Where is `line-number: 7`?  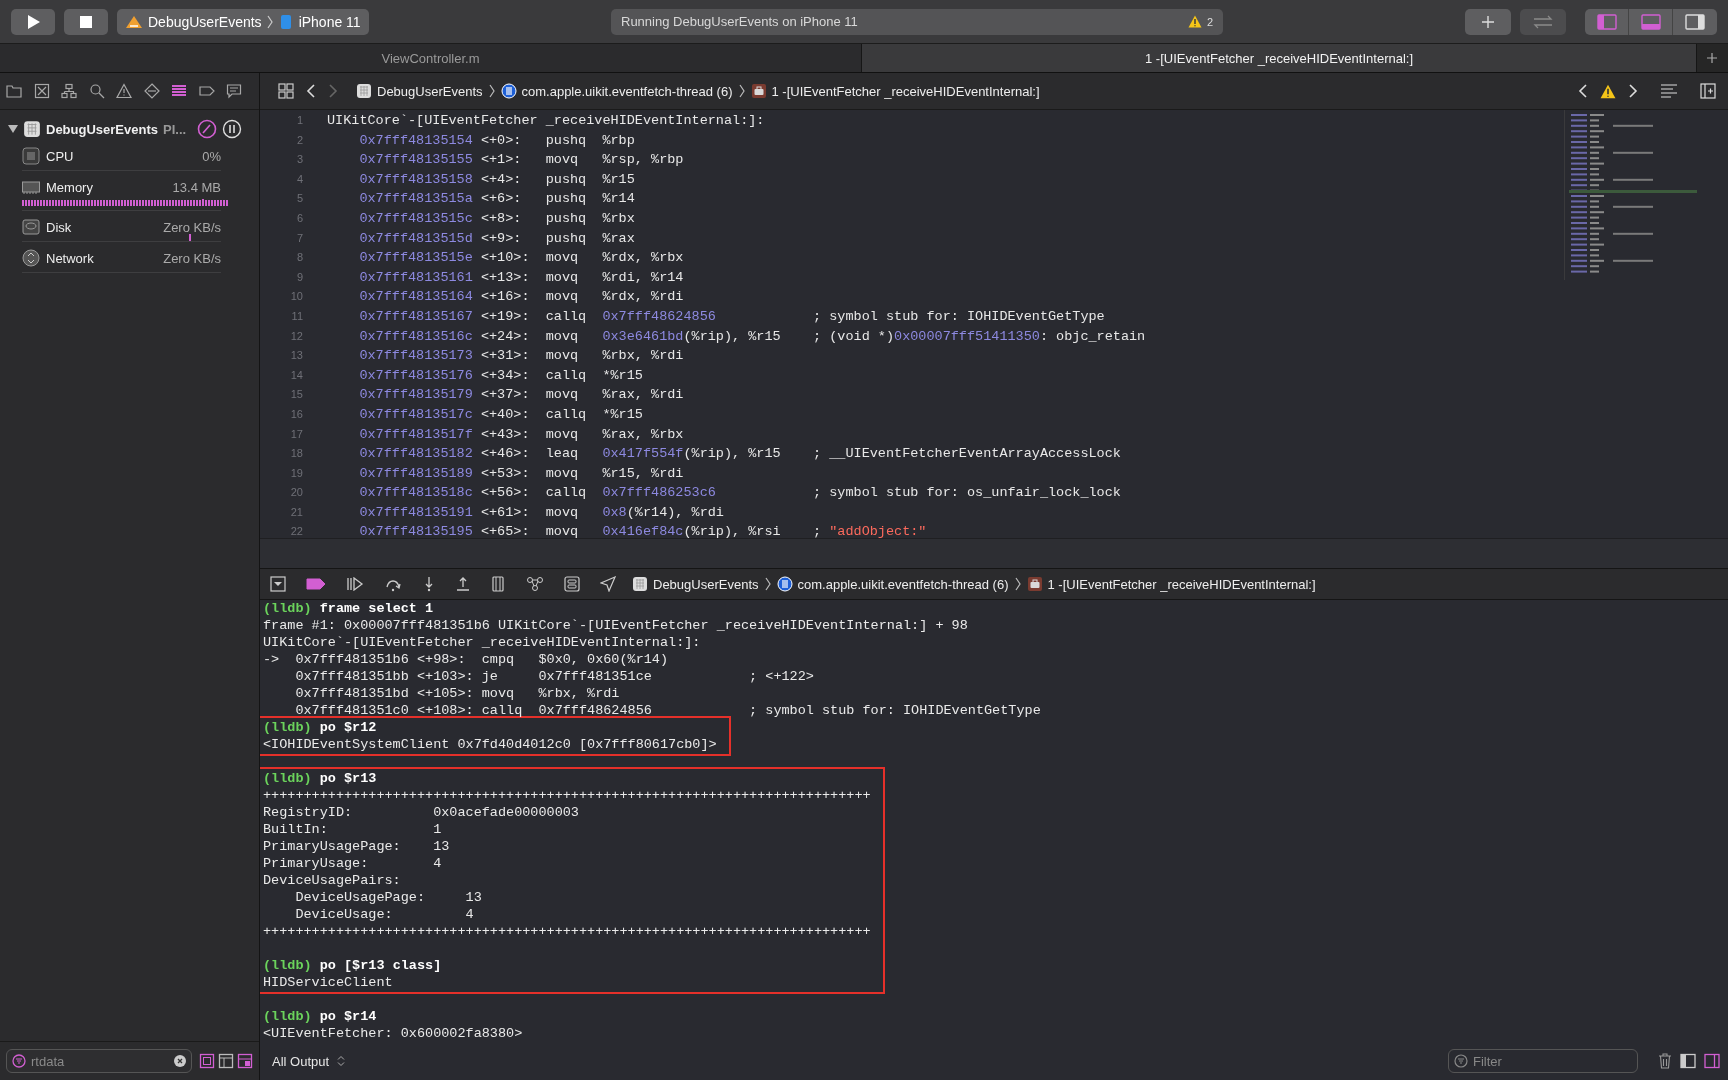
line-number: 7 is located at coordinates (299, 238).